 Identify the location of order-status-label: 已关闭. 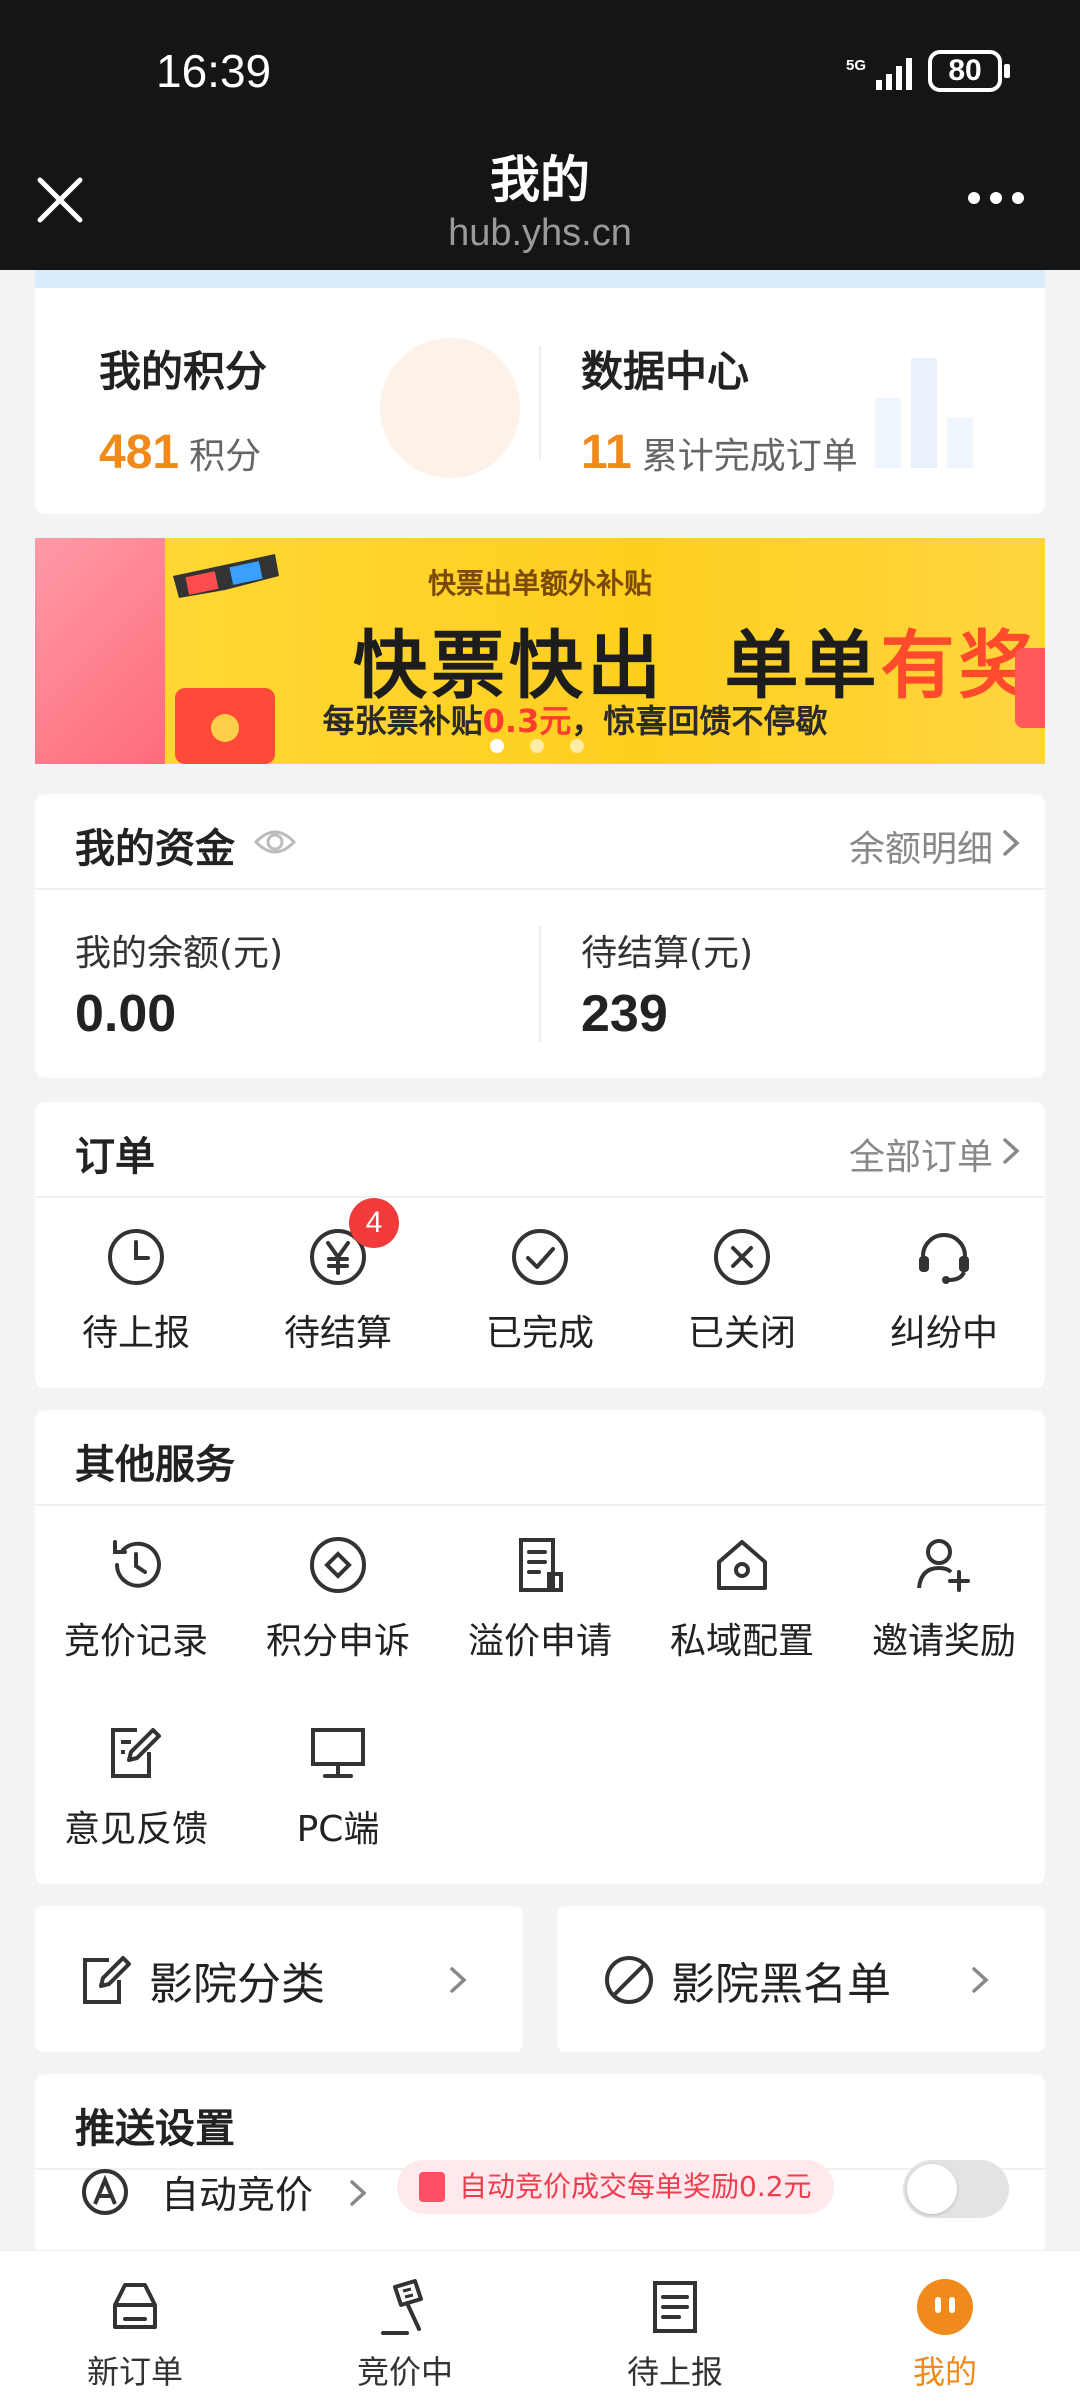
(741, 1333).